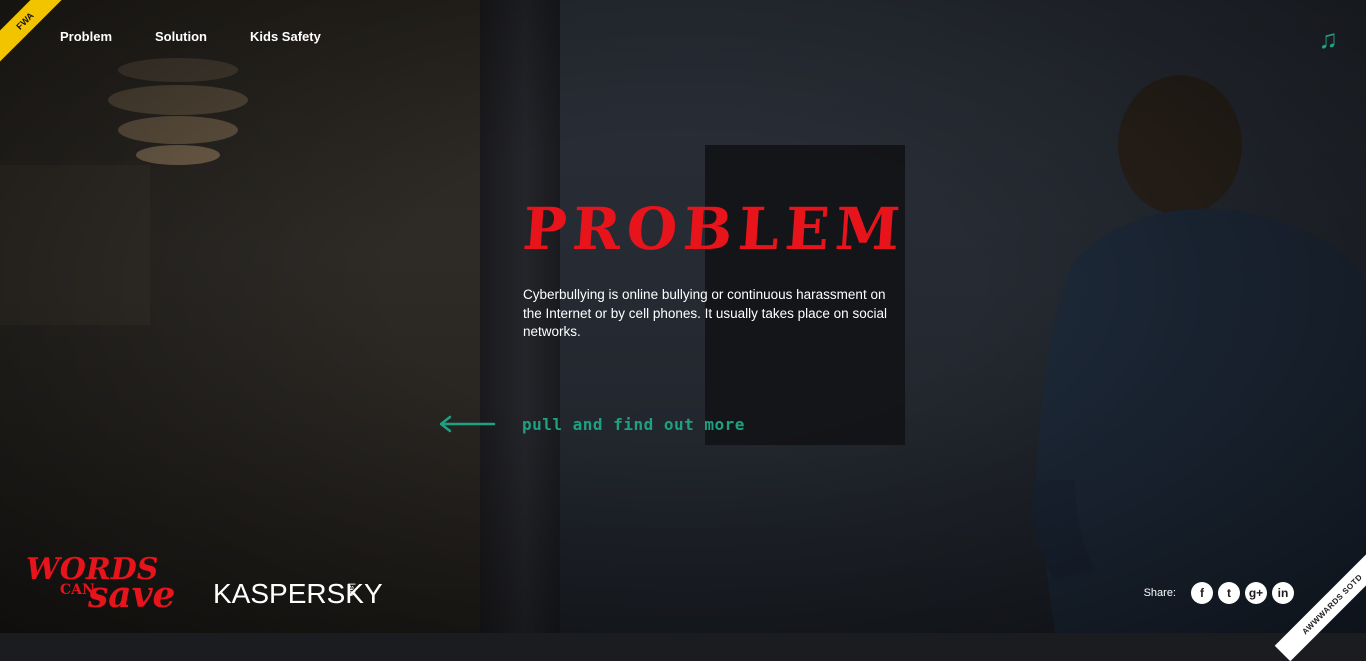 This screenshot has height=661, width=1366. I want to click on words-can-save-logo: WORDS CAN save, so click(111, 587).